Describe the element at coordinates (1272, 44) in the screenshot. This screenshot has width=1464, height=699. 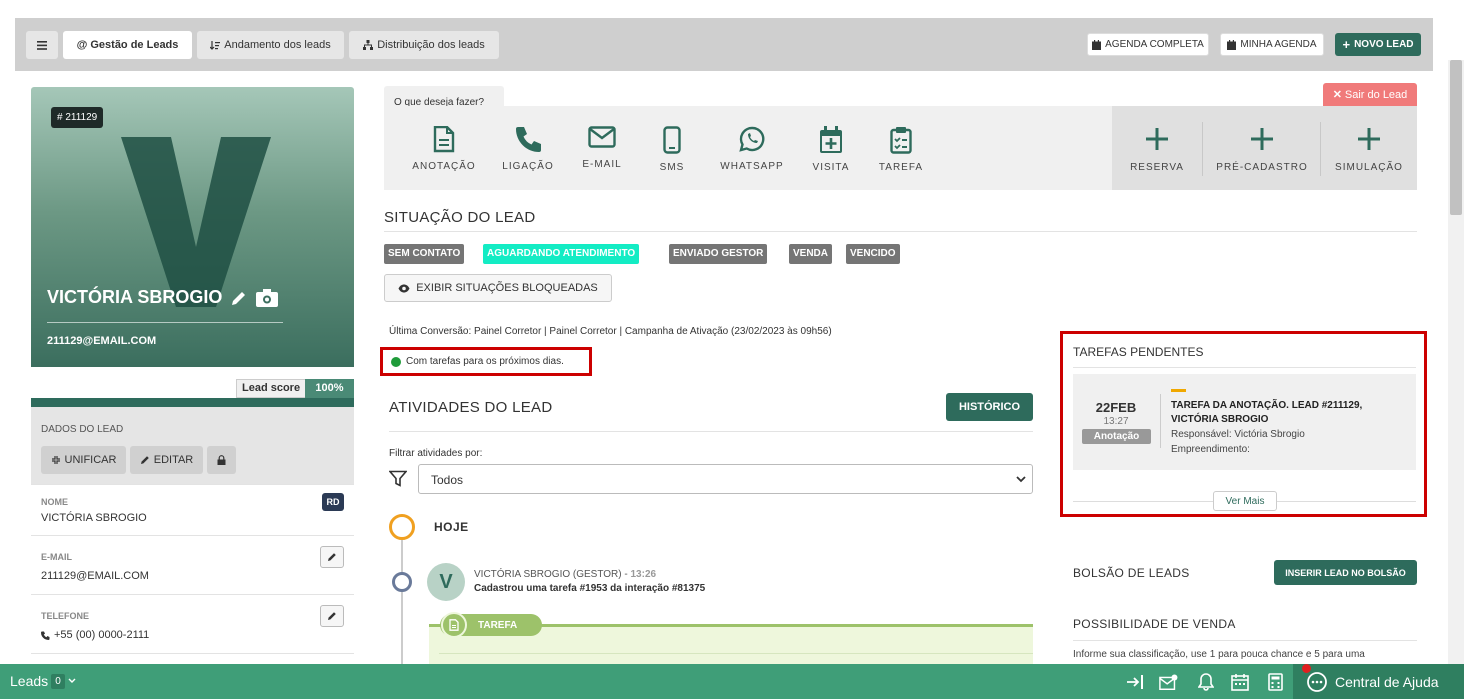
I see `minha-agenda-button: MINHA AGENDA` at that location.